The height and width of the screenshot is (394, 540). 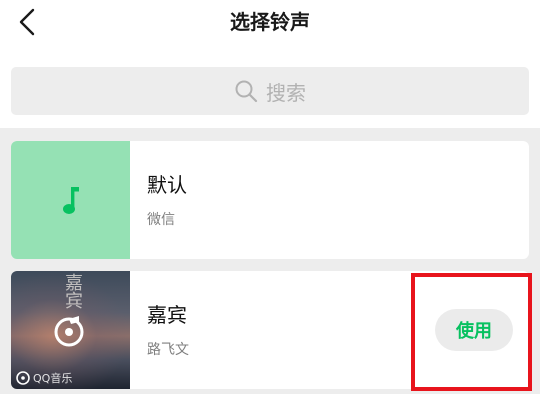 What do you see at coordinates (270, 22) in the screenshot?
I see `page-title: 选择铃声` at bounding box center [270, 22].